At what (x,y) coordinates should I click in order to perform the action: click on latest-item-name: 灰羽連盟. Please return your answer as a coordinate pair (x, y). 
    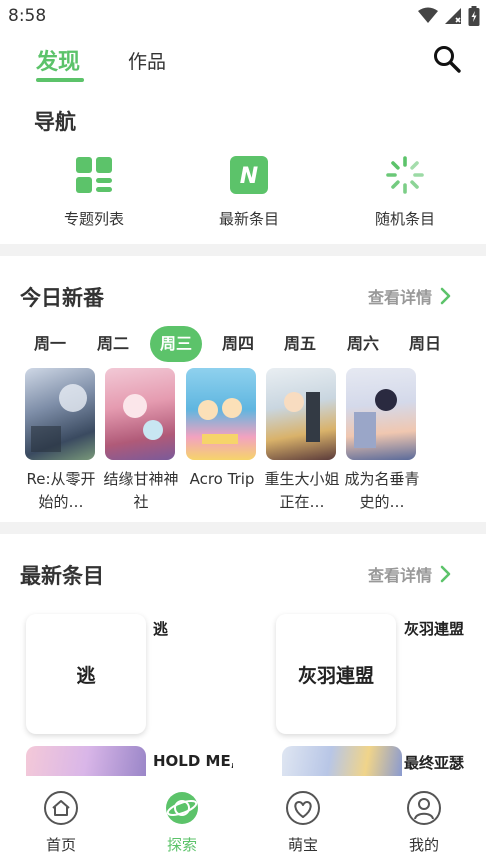
    Looking at the image, I should click on (445, 628).